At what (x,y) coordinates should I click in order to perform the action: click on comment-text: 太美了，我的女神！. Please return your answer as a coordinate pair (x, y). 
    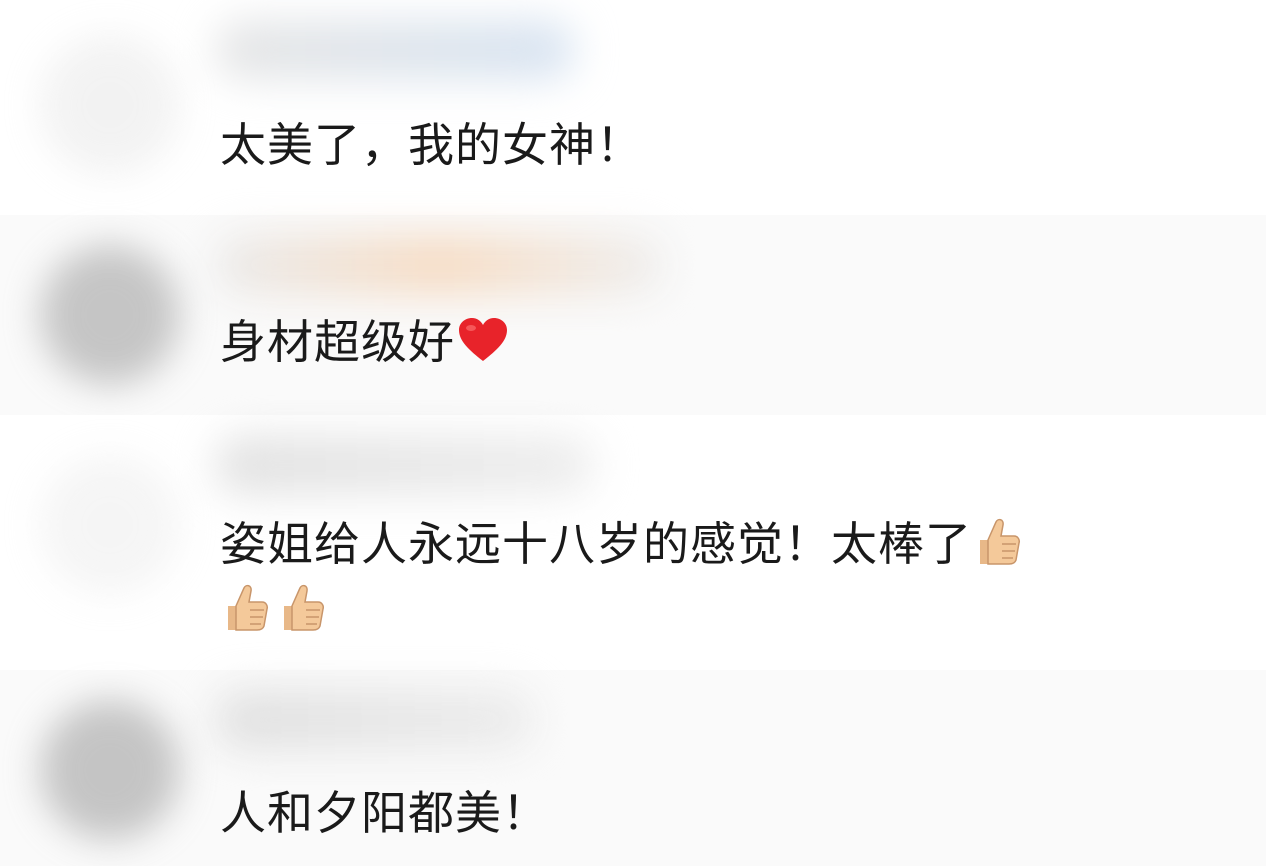
    Looking at the image, I should click on (431, 145).